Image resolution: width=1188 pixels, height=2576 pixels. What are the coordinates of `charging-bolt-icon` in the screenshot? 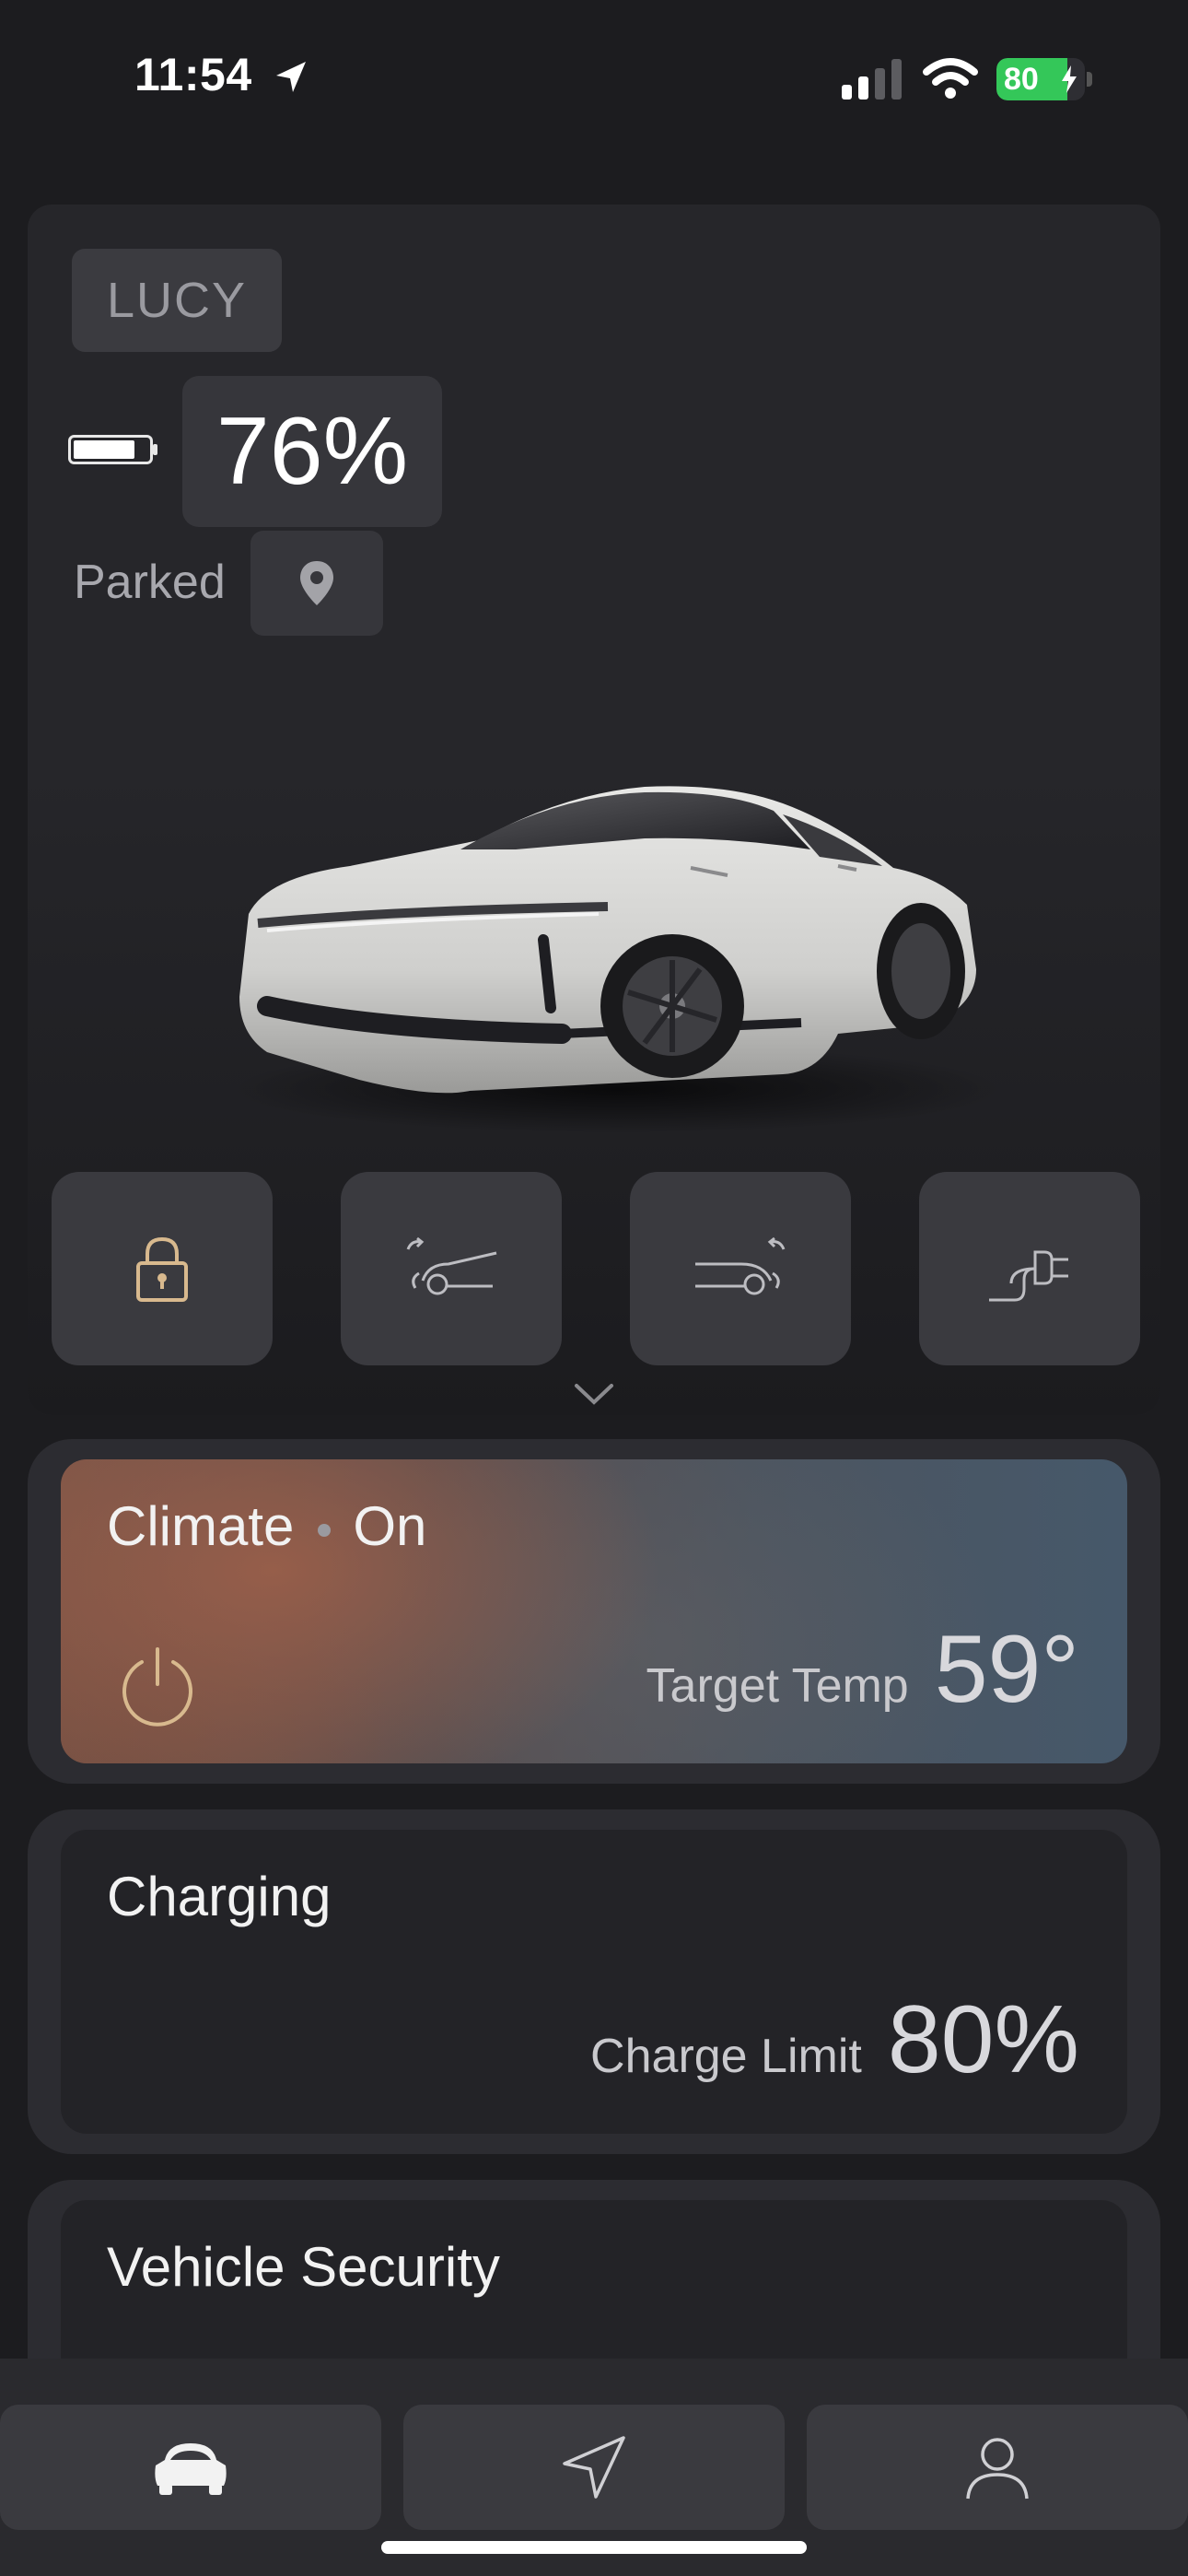 It's located at (1069, 79).